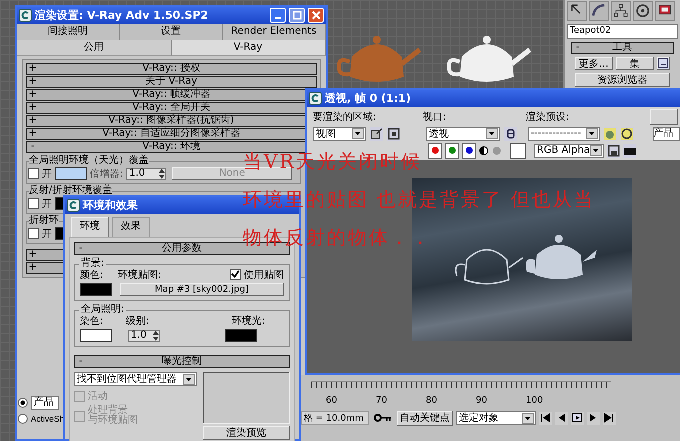 The width and height of the screenshot is (680, 441). Describe the element at coordinates (335, 418) in the screenshot. I see `grid-size-text: 格 = 10.0mm` at that location.